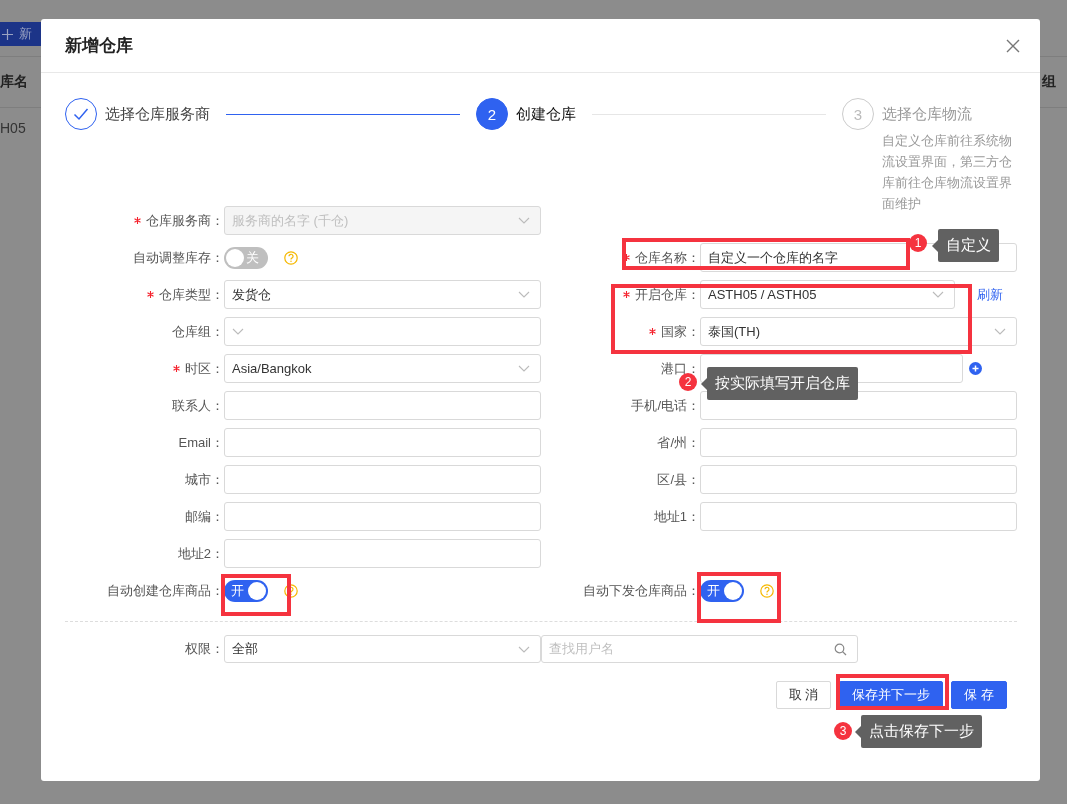 This screenshot has width=1067, height=804. I want to click on step-description: 自定义仓库前往系统物流设置界面，第三方仓库前往仓库物流设置界面维护, so click(947, 172).